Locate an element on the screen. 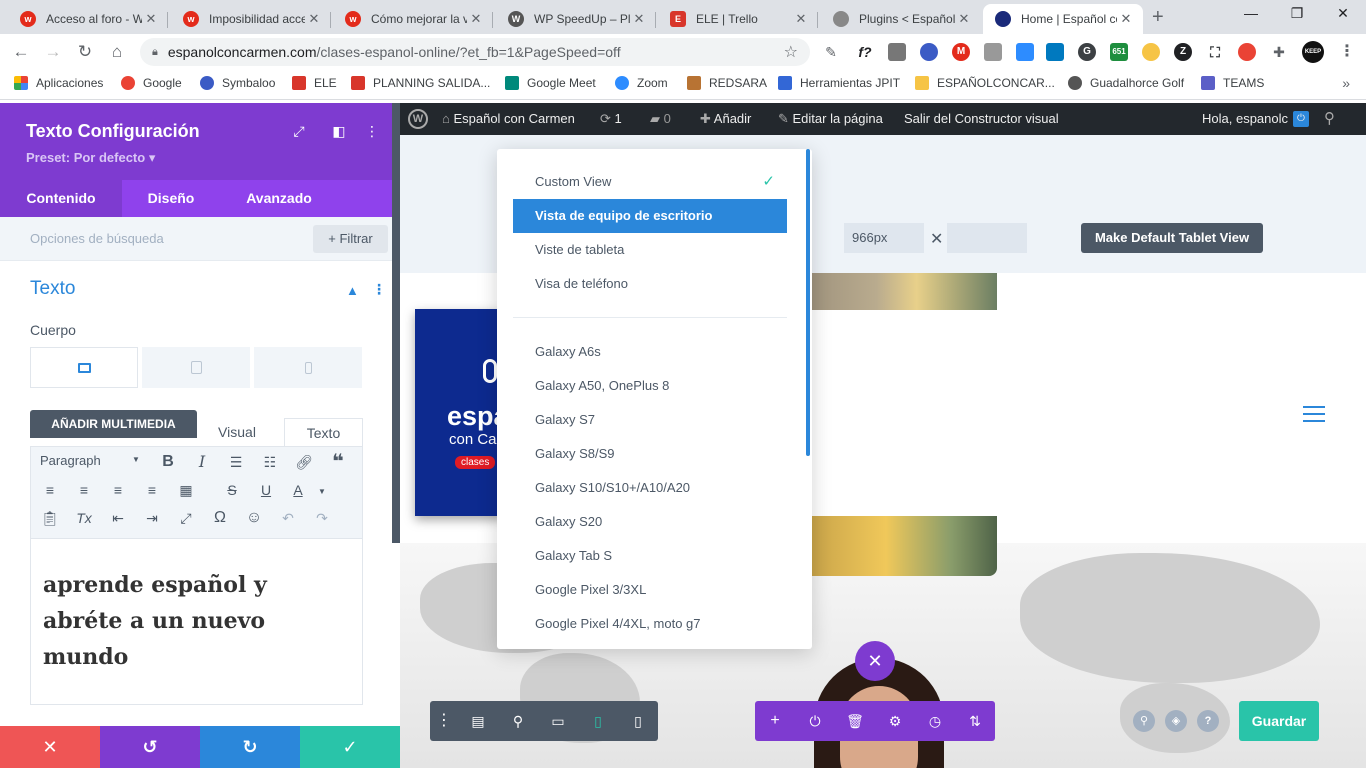 The height and width of the screenshot is (768, 1366). trello-icon is located at coordinates (1055, 52).